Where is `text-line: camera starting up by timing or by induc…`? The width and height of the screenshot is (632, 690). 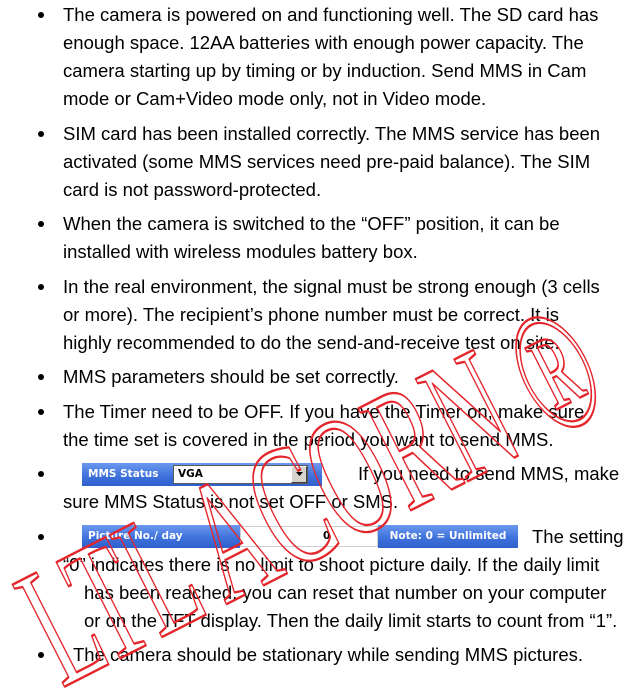 text-line: camera starting up by timing or by induc… is located at coordinates (325, 70).